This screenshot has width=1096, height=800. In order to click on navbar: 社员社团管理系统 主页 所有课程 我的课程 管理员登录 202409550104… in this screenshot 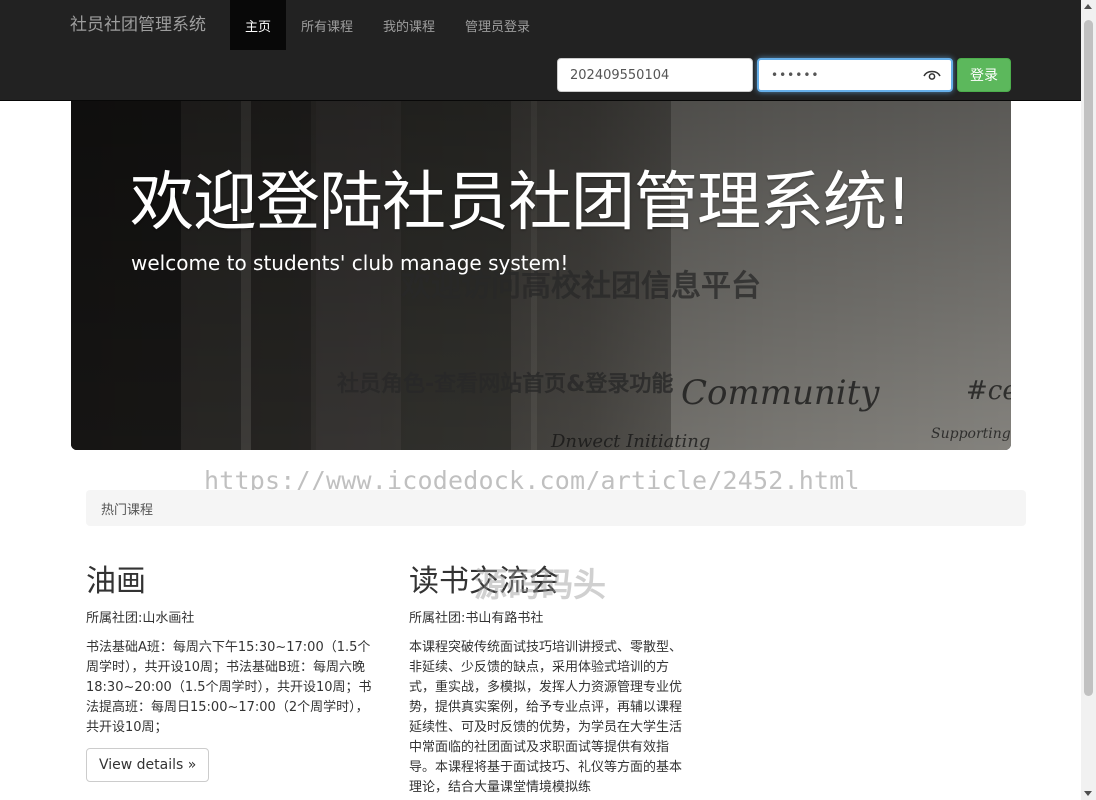, I will do `click(540, 50)`.